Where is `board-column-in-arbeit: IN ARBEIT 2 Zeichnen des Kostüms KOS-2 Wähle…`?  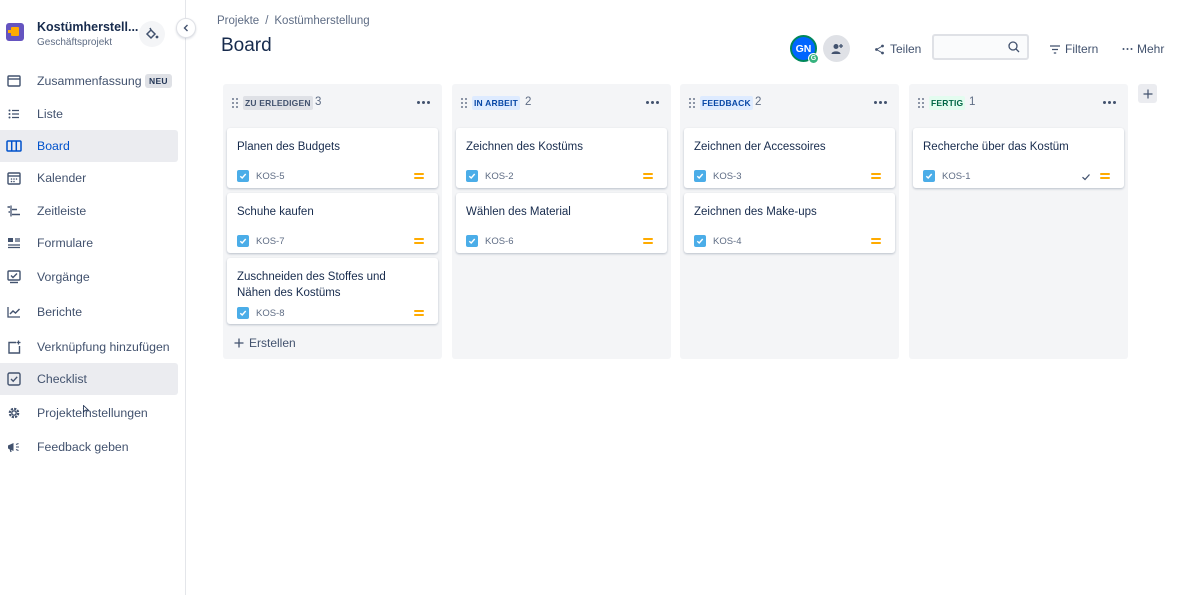
board-column-in-arbeit: IN ARBEIT 2 Zeichnen des Kostüms KOS-2 Wähle… is located at coordinates (561, 221).